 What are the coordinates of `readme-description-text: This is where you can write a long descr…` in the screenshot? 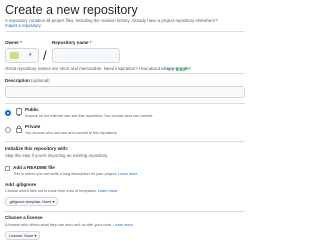 It's located at (65, 174).